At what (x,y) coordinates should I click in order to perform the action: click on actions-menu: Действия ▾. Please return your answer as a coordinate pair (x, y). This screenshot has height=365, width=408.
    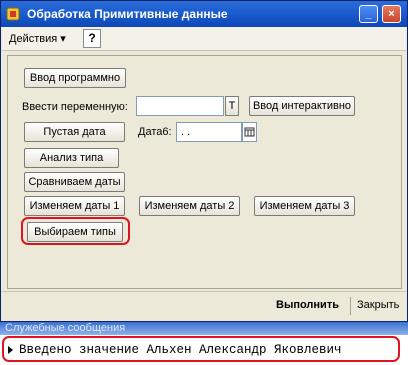
    Looking at the image, I should click on (37, 38).